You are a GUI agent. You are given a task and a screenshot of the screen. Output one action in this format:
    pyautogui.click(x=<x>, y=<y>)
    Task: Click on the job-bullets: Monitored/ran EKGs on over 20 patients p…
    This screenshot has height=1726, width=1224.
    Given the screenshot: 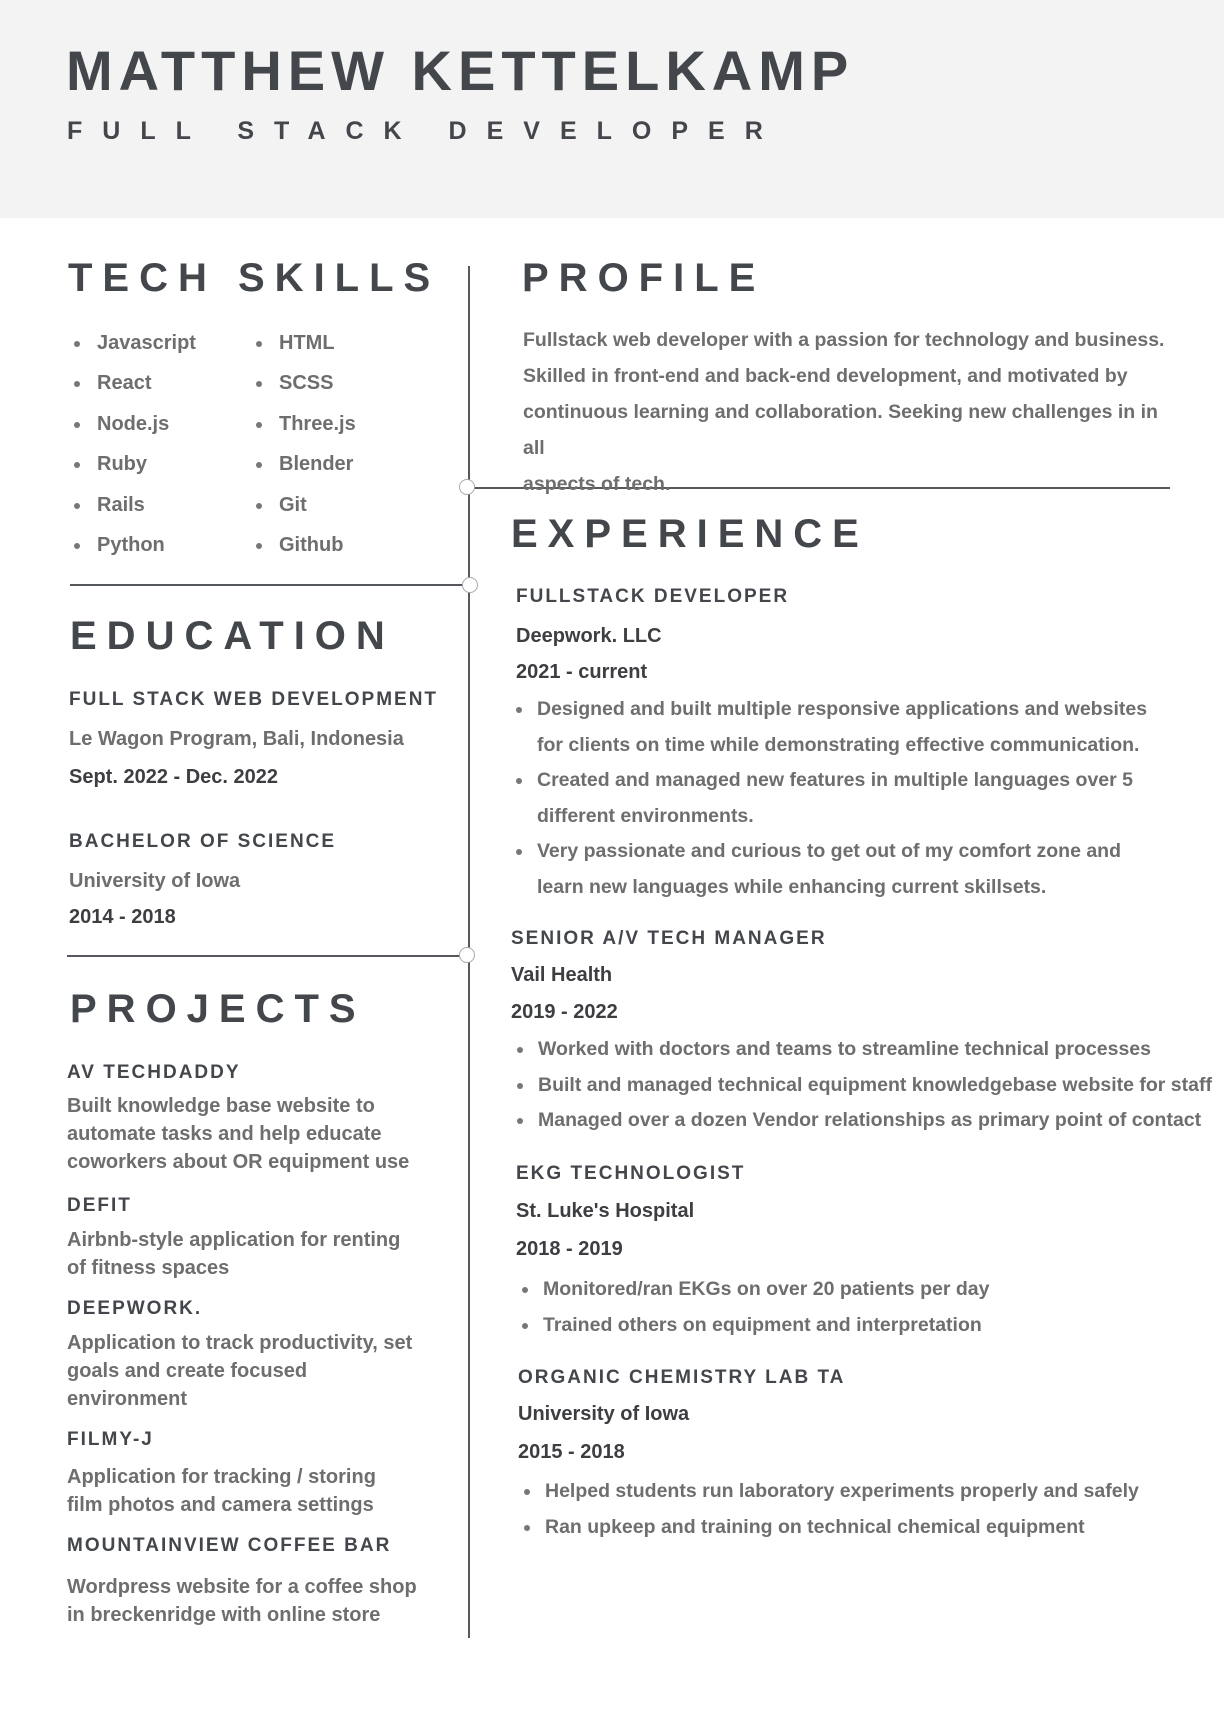 What is the action you would take?
    pyautogui.click(x=754, y=1307)
    